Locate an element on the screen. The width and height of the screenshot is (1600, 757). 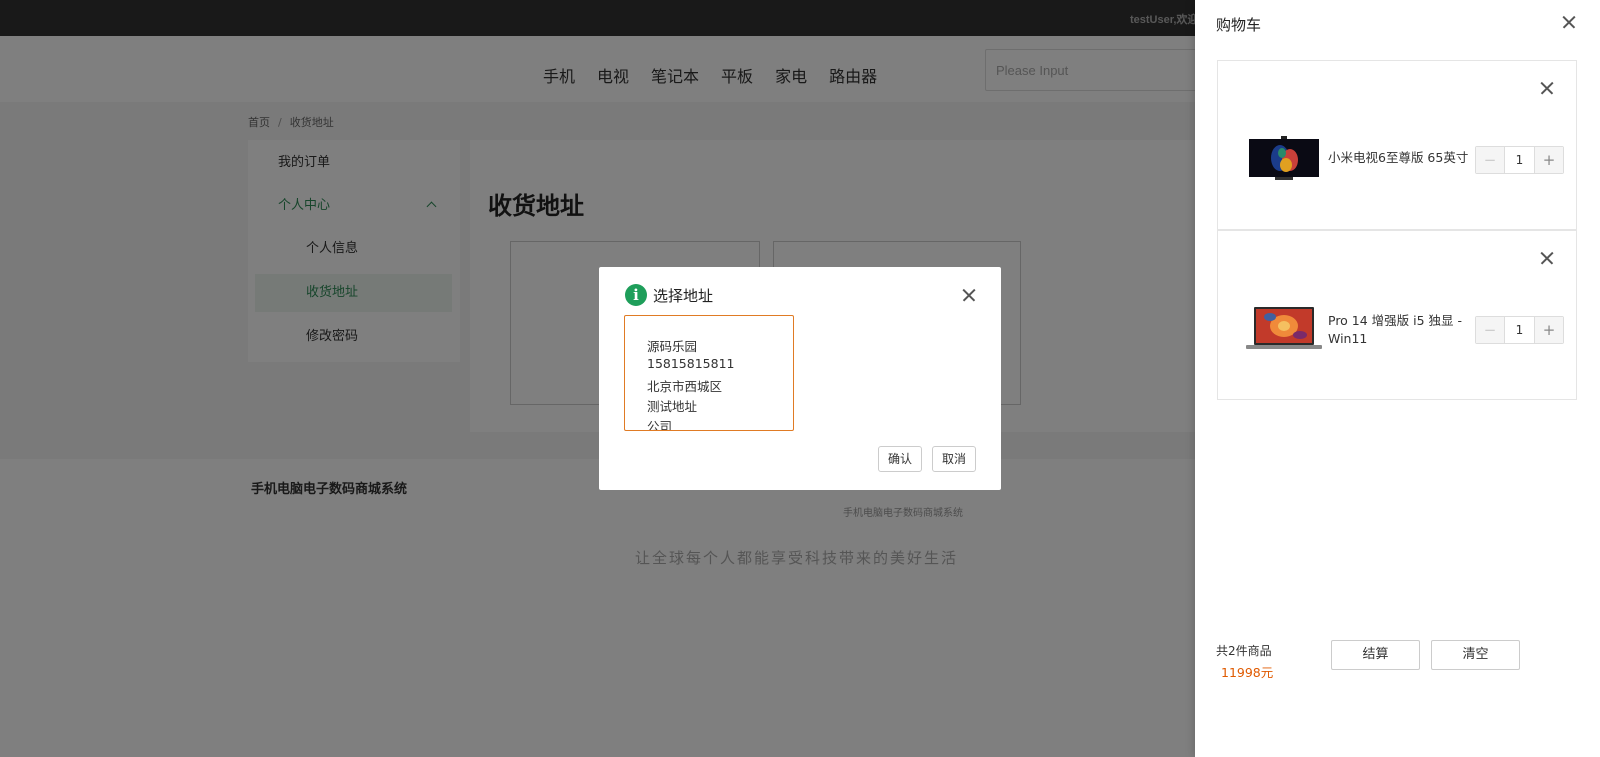
clear-cart-button: 清空 is located at coordinates (1475, 655).